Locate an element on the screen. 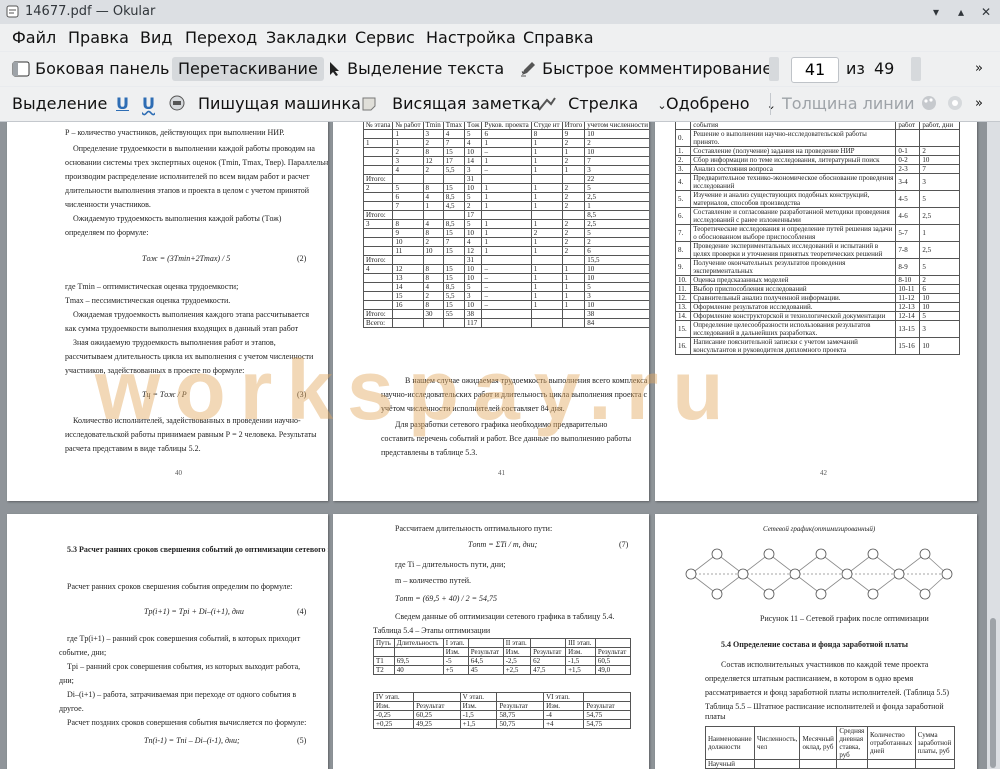 Image resolution: width=1000 pixels, height=769 pixels. squiggle-icon: U is located at coordinates (148, 104).